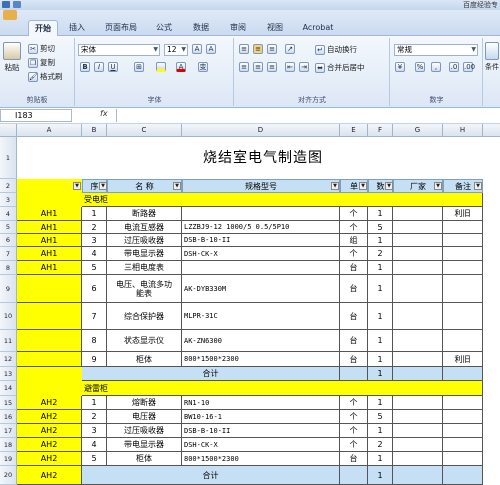 The width and height of the screenshot is (500, 485). What do you see at coordinates (8, 417) in the screenshot?
I see `row-header: 16` at bounding box center [8, 417].